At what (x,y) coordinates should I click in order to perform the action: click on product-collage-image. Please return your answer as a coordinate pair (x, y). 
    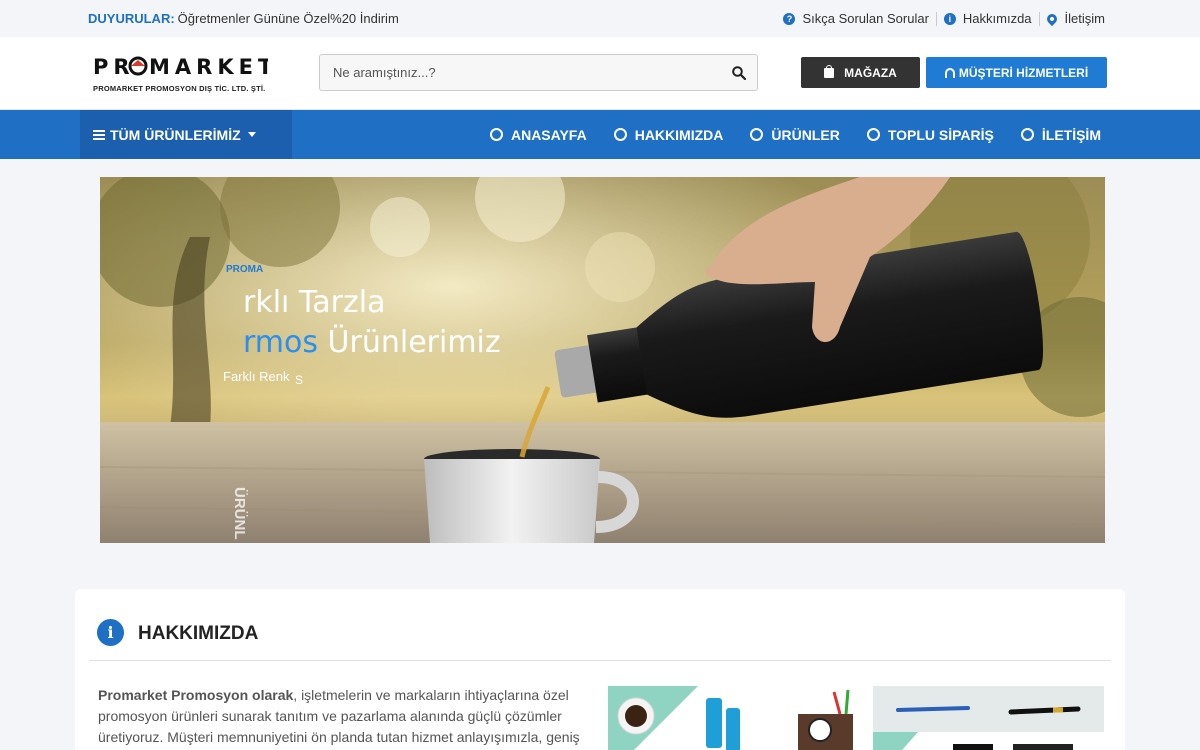
    Looking at the image, I should click on (856, 718).